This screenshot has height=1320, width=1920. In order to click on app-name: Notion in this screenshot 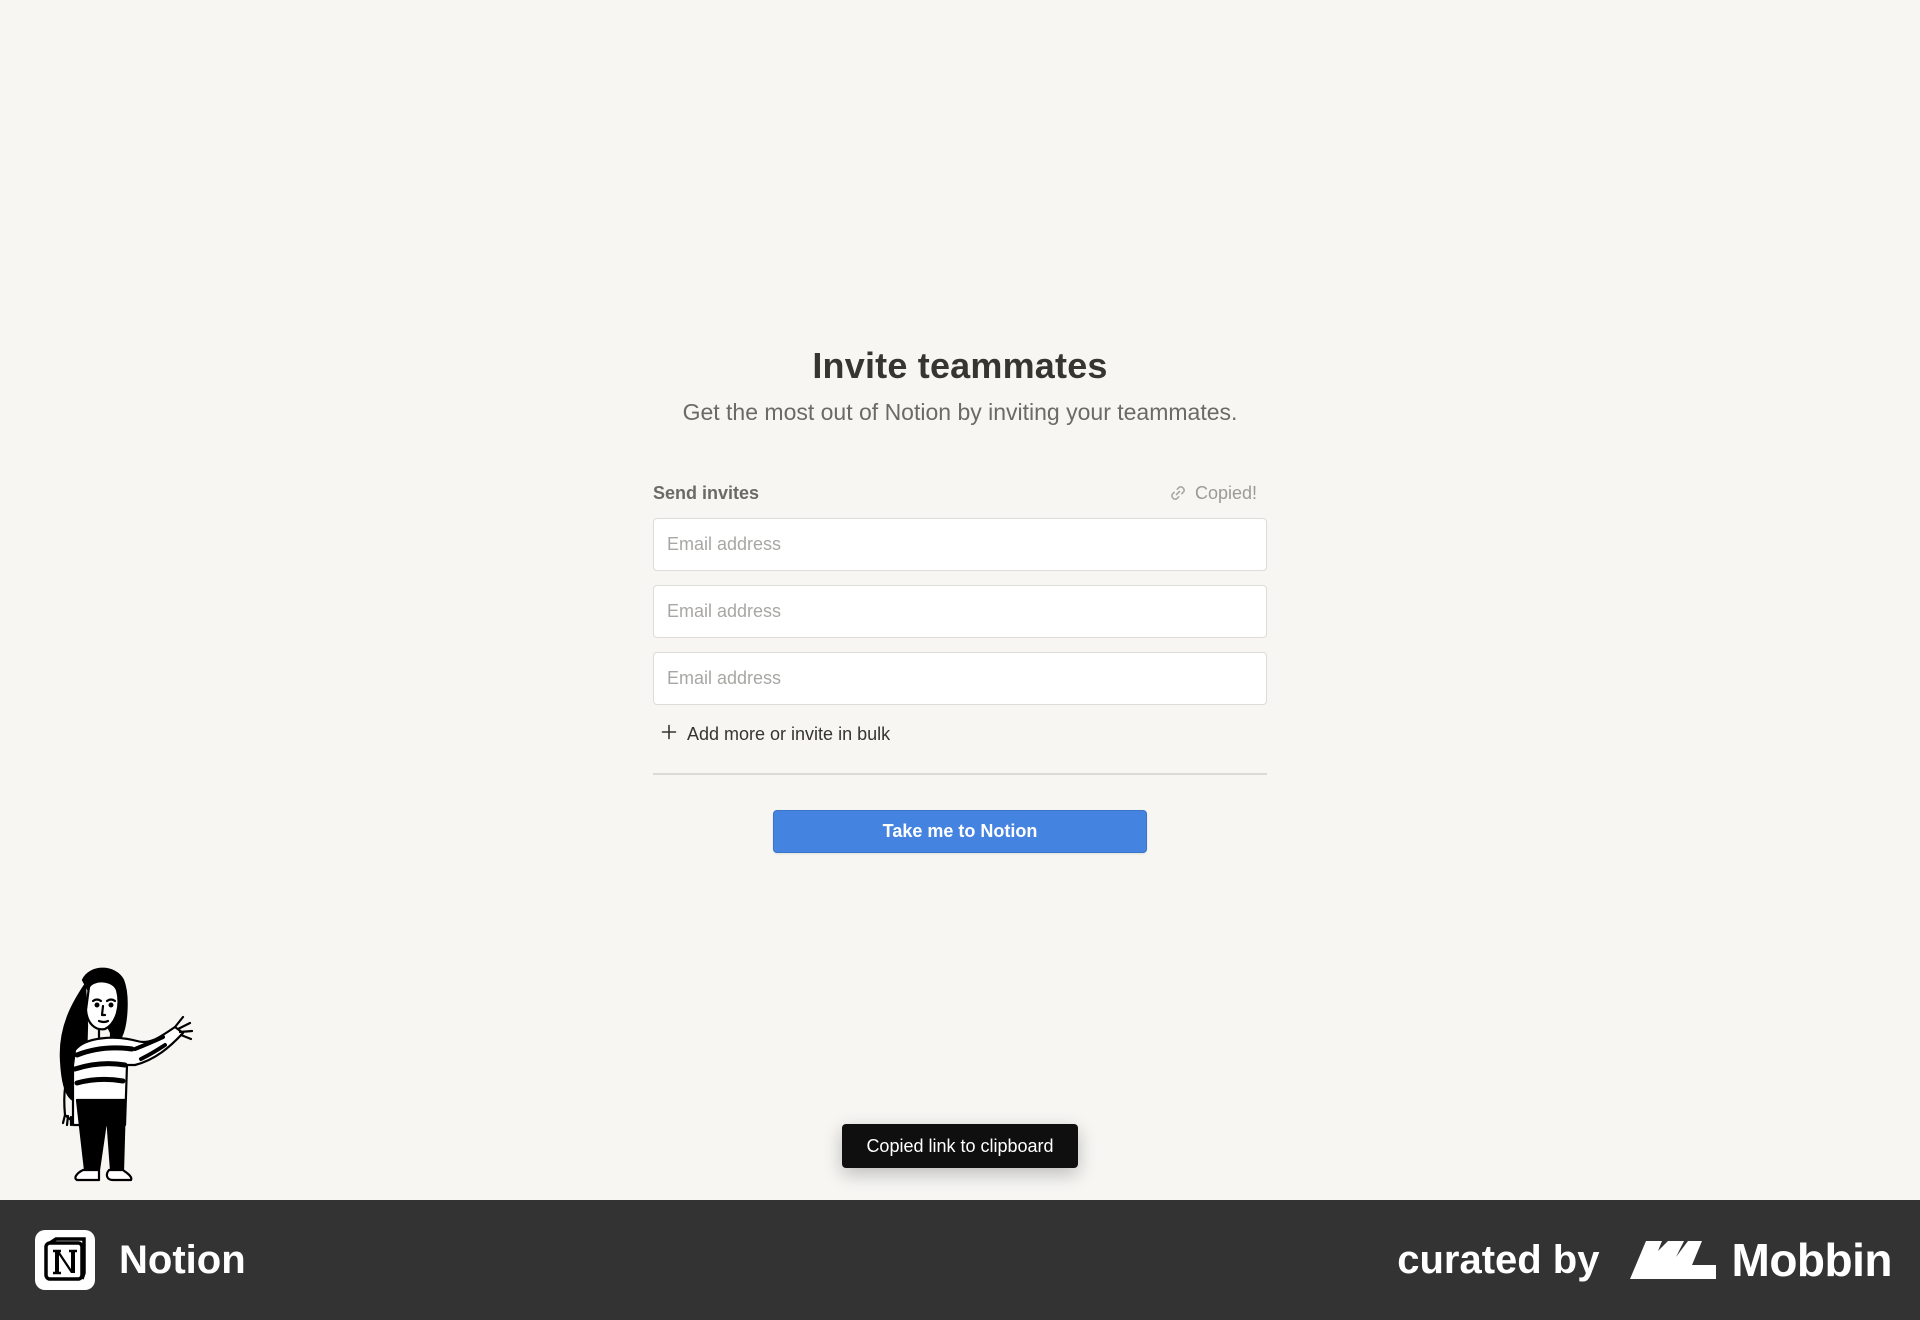, I will do `click(182, 1259)`.